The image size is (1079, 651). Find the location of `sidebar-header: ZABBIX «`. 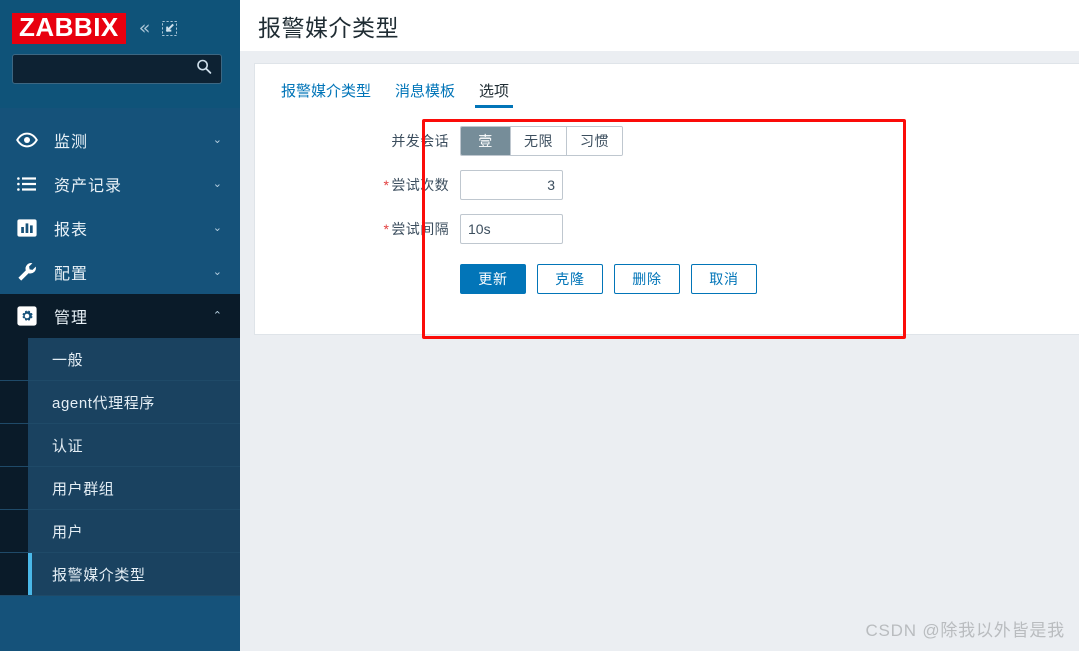

sidebar-header: ZABBIX « is located at coordinates (120, 54).